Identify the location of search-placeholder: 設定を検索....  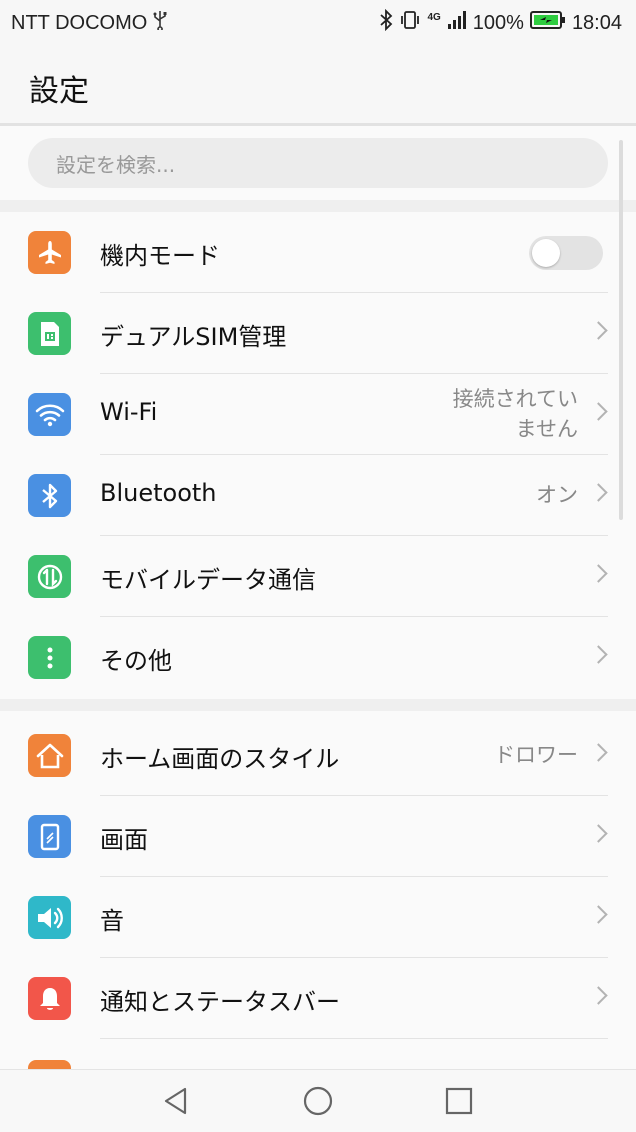
(116, 164).